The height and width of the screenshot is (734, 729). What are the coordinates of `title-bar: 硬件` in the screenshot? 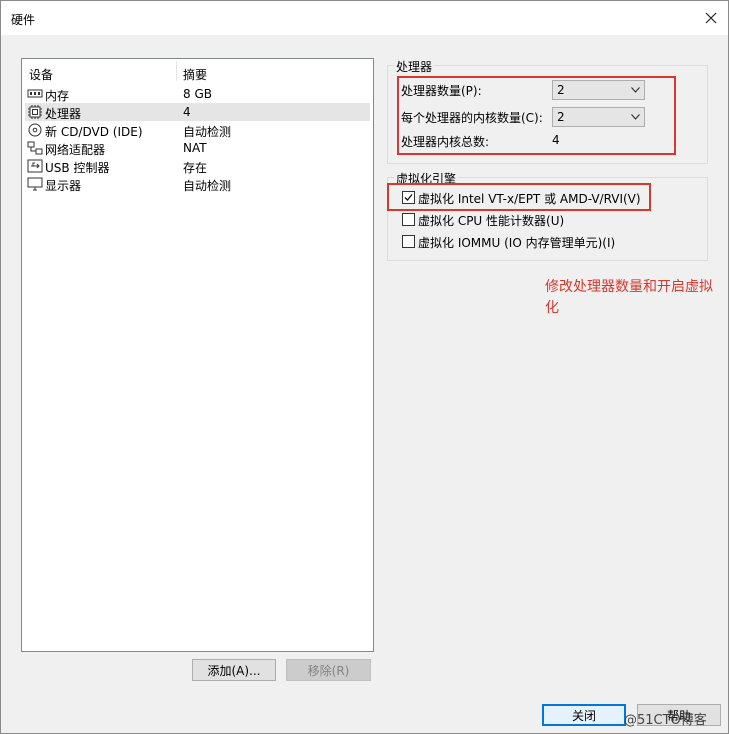 It's located at (364, 18).